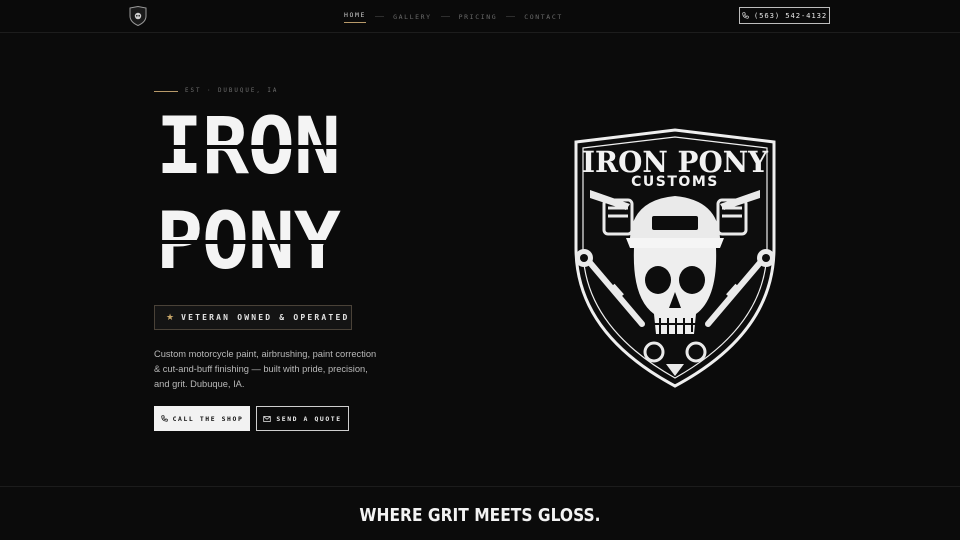  I want to click on eyebrow-line, so click(166, 91).